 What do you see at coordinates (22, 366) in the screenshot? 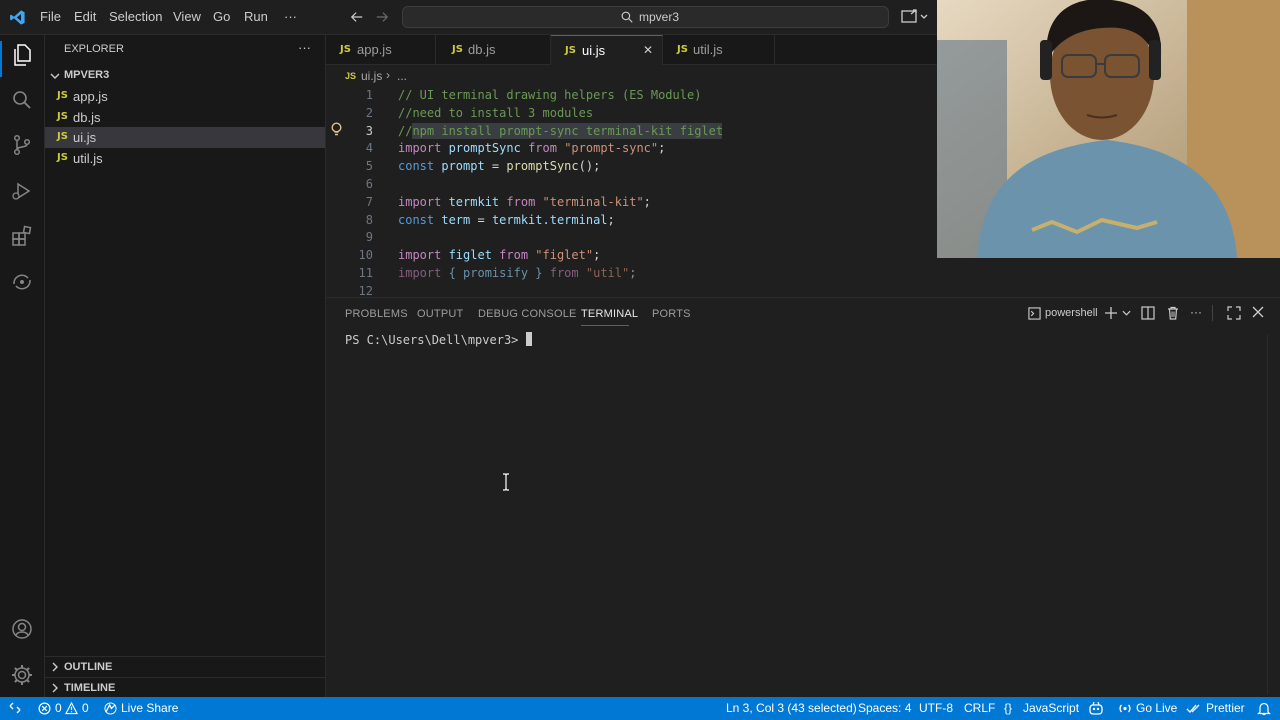
I see `activity-bar` at bounding box center [22, 366].